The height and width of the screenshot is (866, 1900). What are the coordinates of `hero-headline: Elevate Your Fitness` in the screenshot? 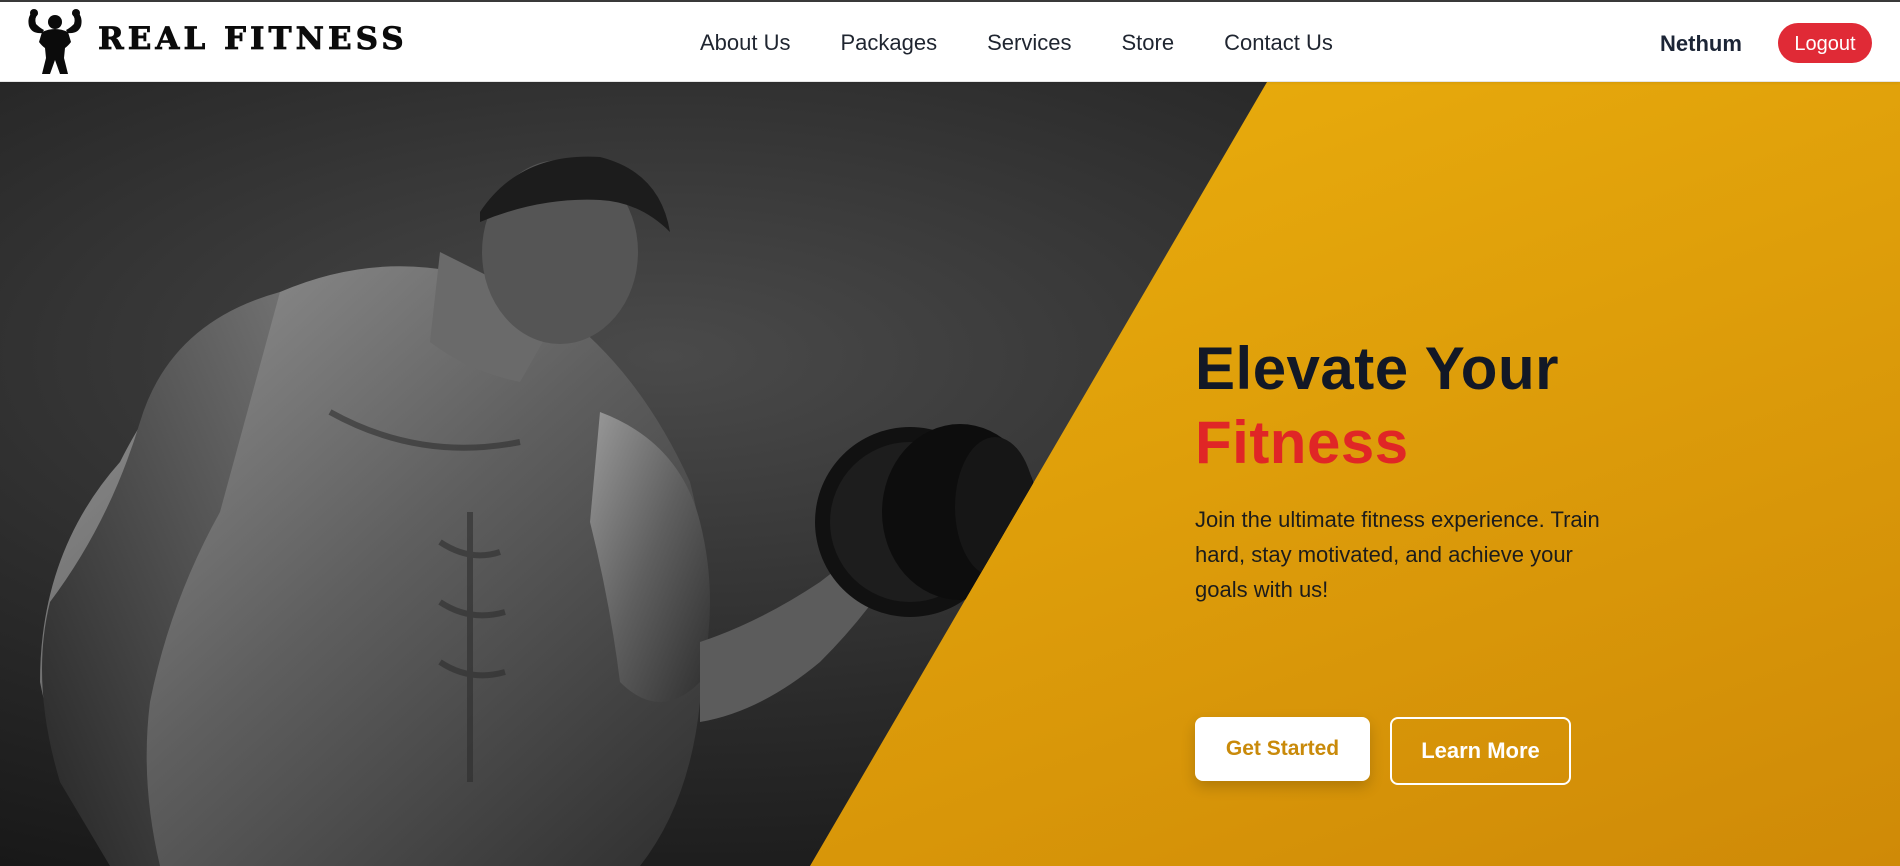 It's located at (1405, 406).